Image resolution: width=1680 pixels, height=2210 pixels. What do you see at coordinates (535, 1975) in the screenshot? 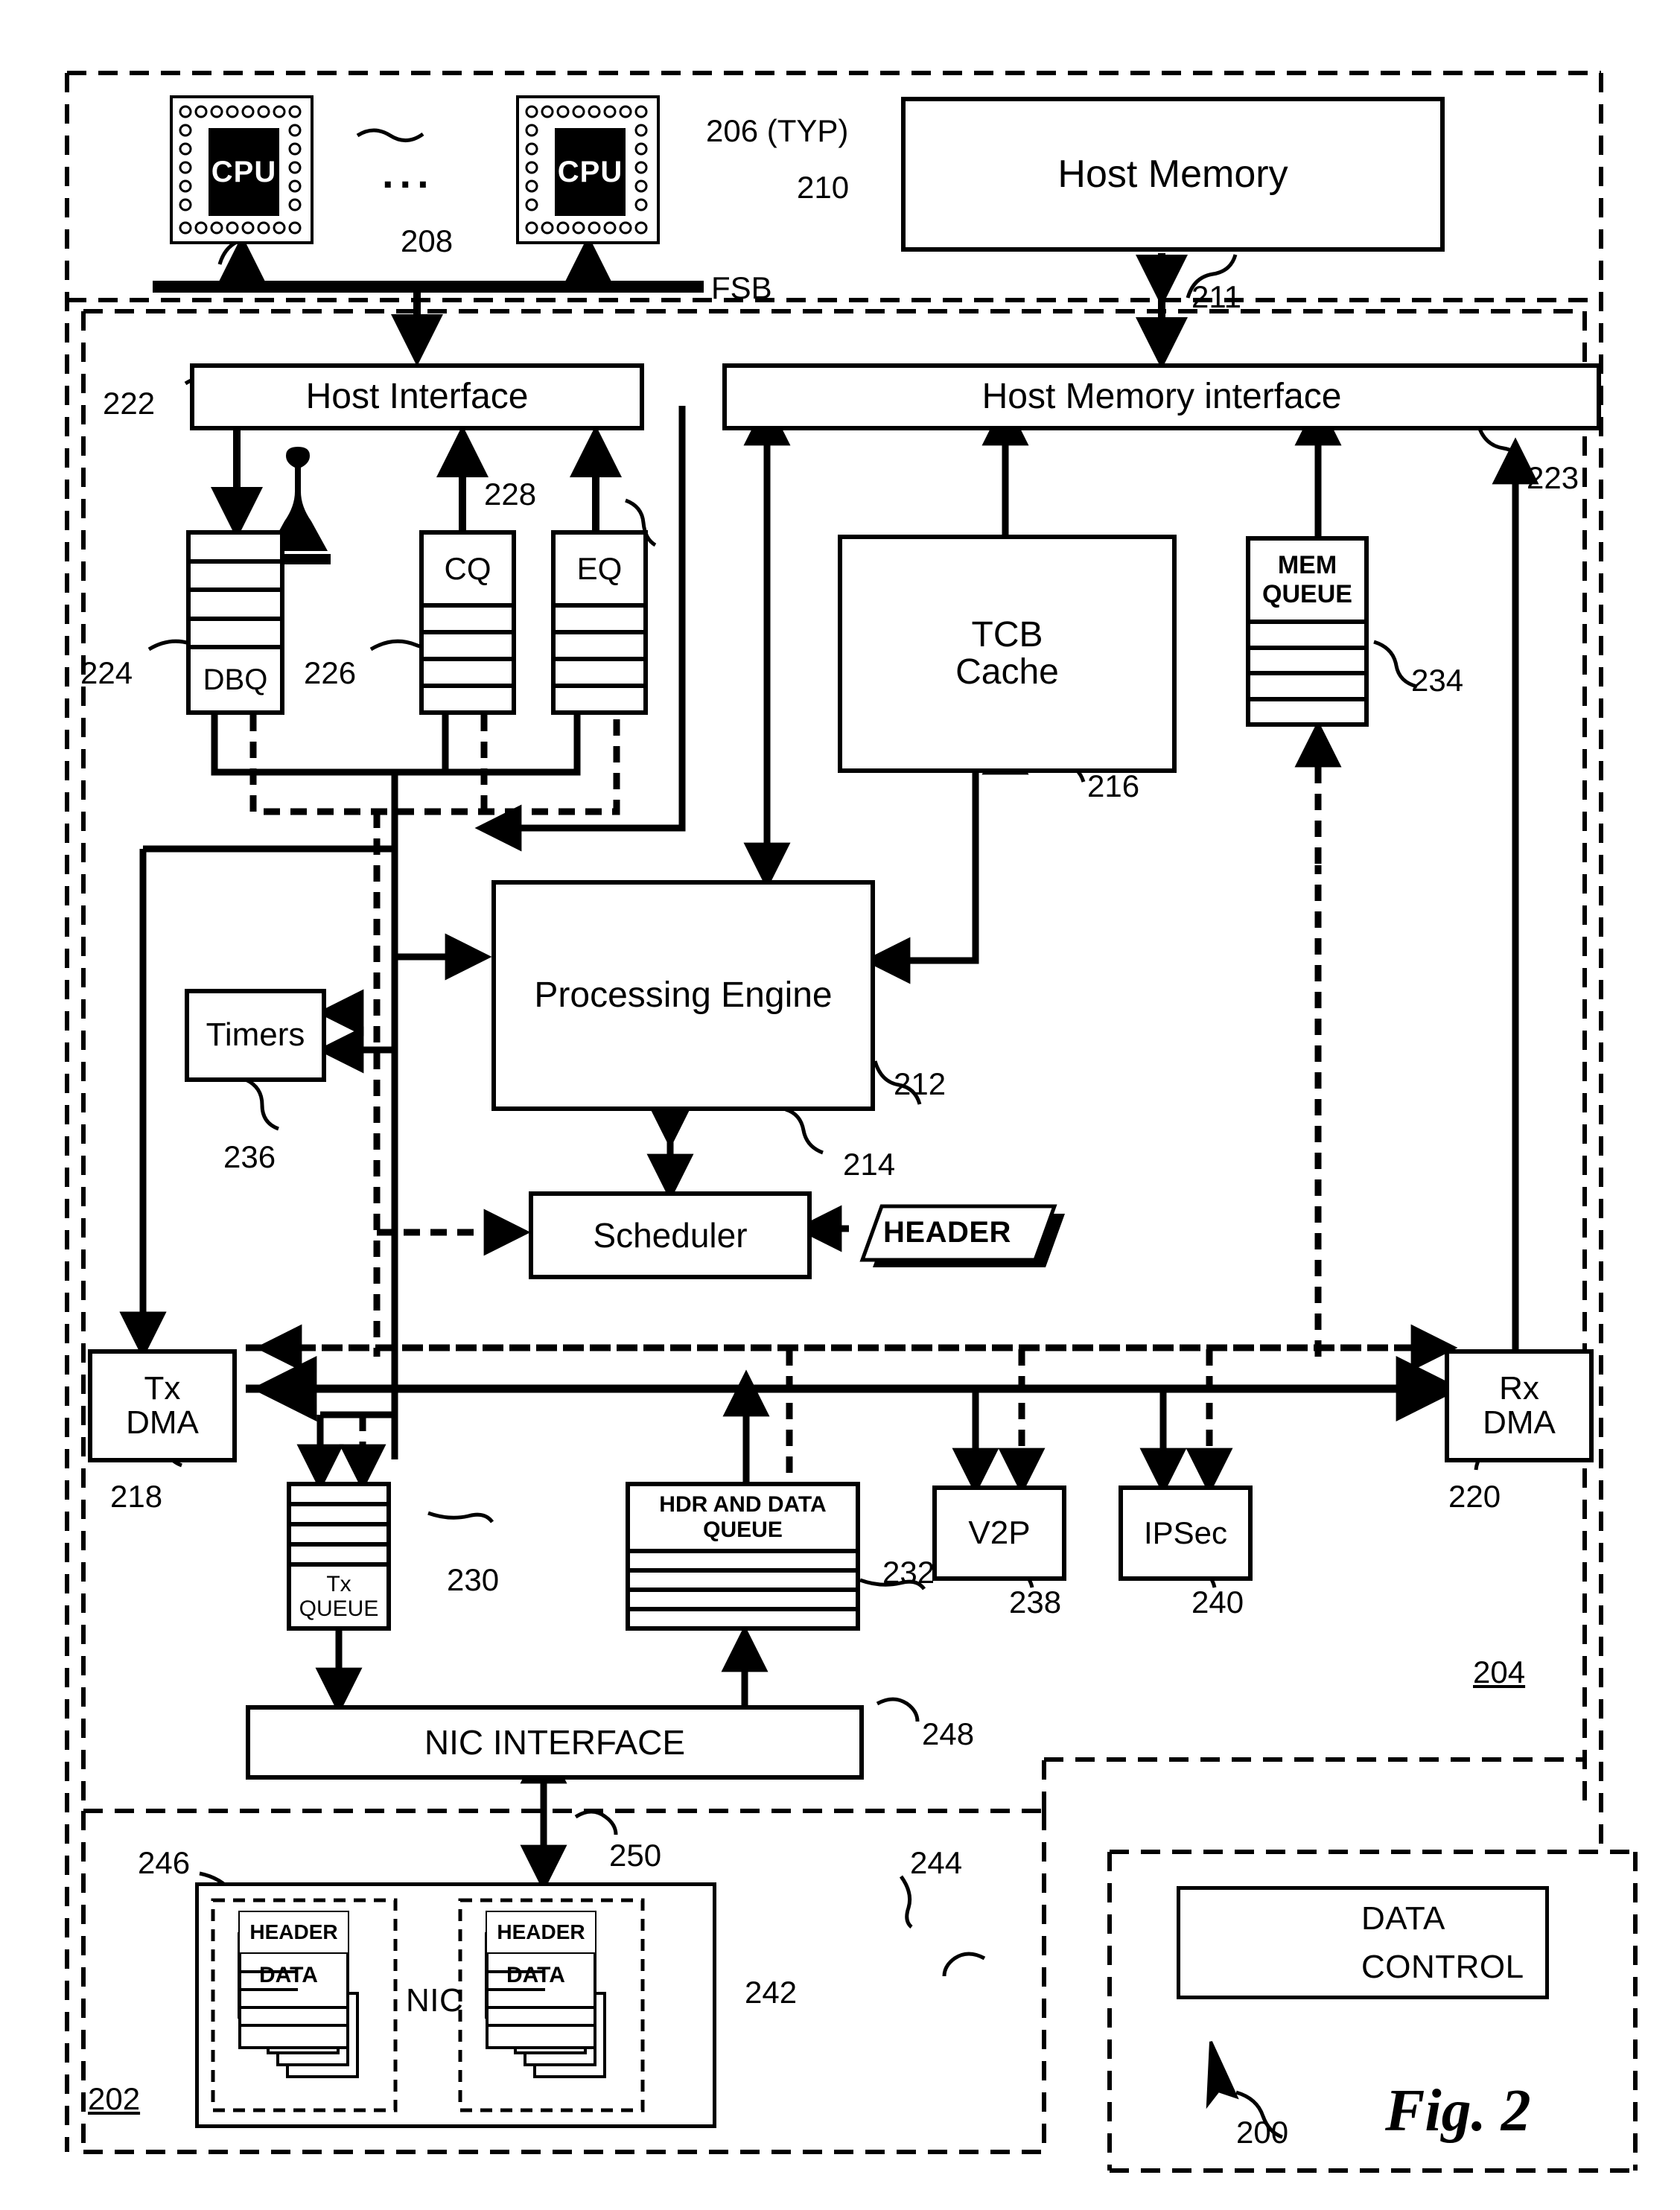
I see `rx-packet-data: DATA` at bounding box center [535, 1975].